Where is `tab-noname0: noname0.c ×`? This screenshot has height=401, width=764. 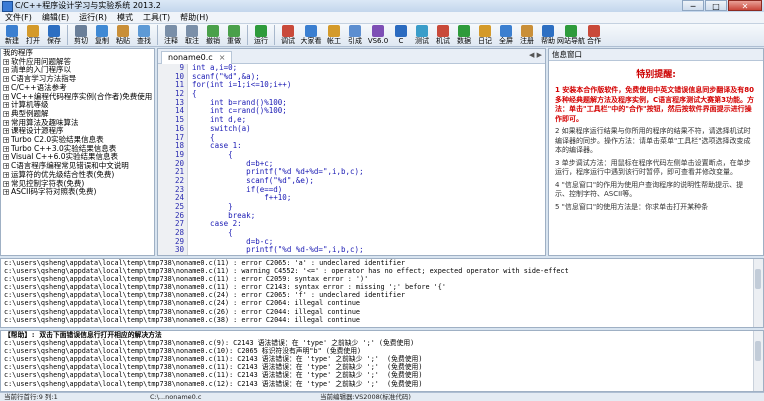
tab-noname0: noname0.c × is located at coordinates (197, 57).